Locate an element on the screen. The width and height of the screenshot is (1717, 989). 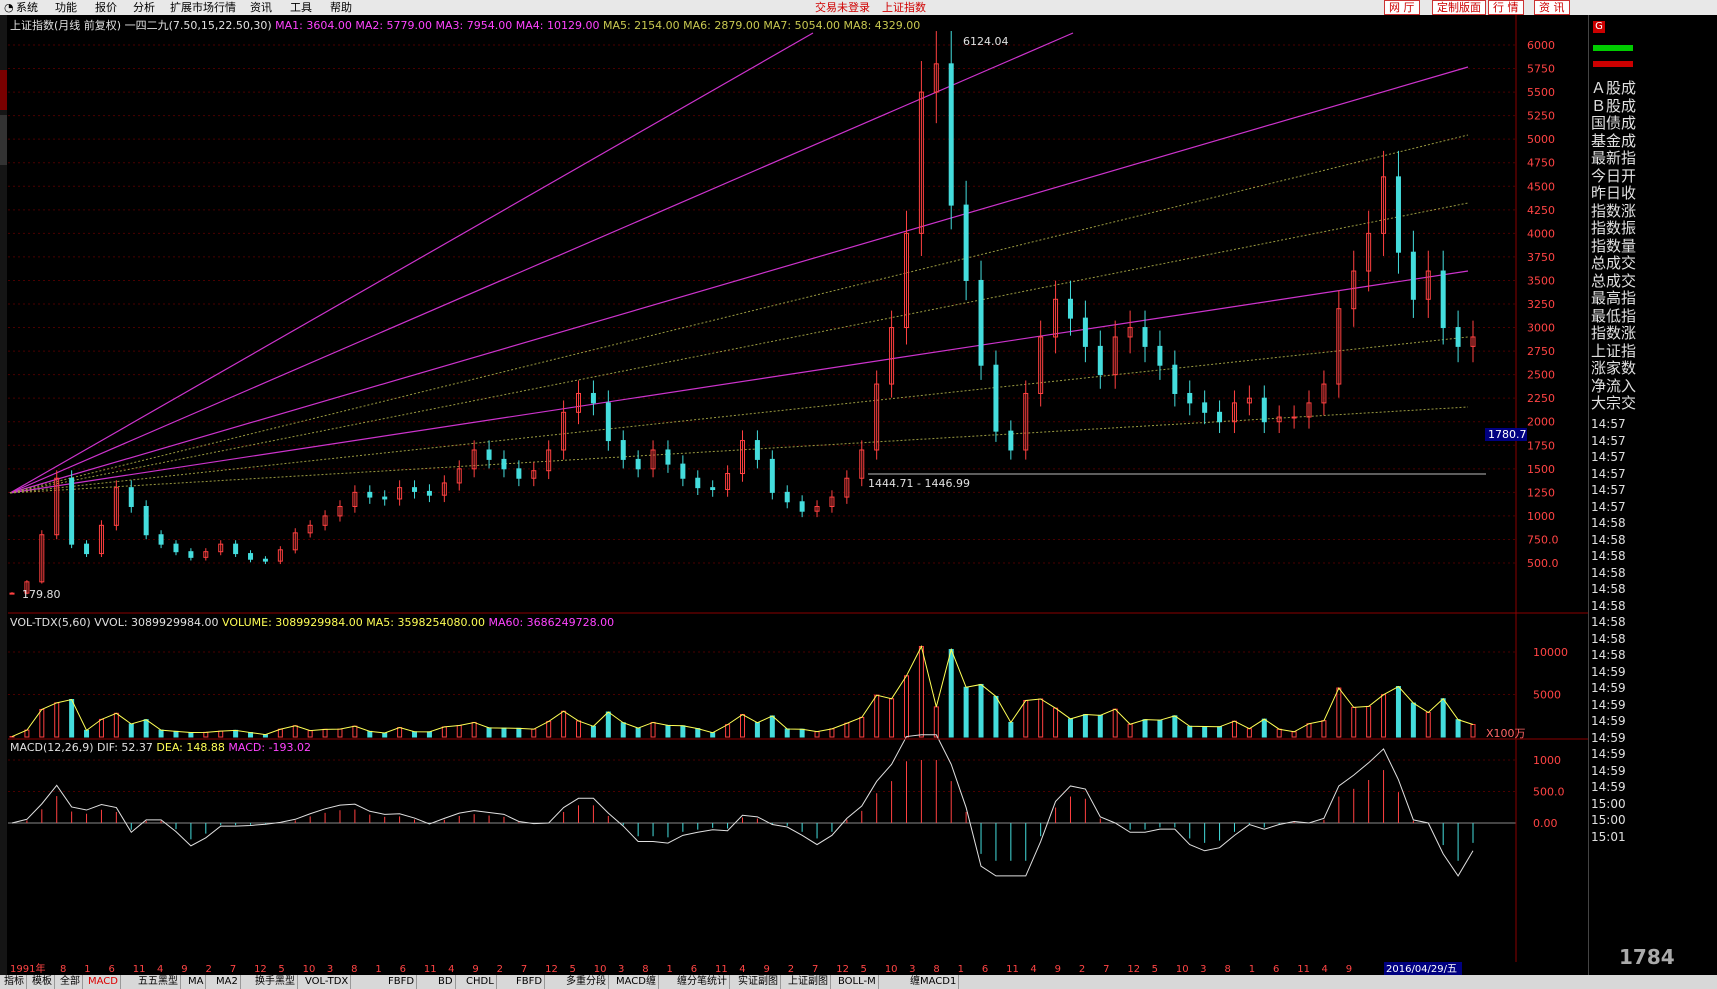
fan-dotted-line is located at coordinates (739, 450).